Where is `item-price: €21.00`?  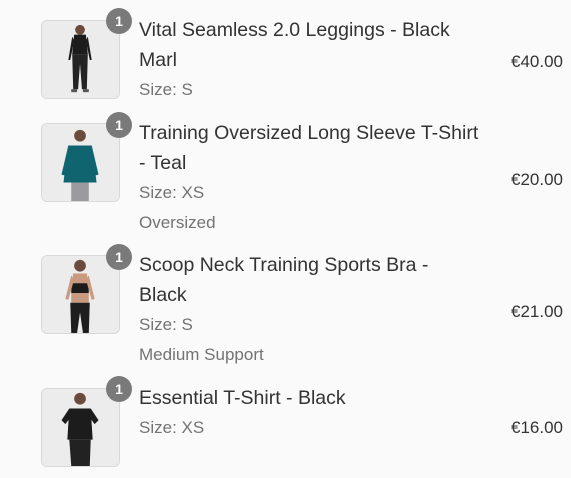 item-price: €21.00 is located at coordinates (537, 311).